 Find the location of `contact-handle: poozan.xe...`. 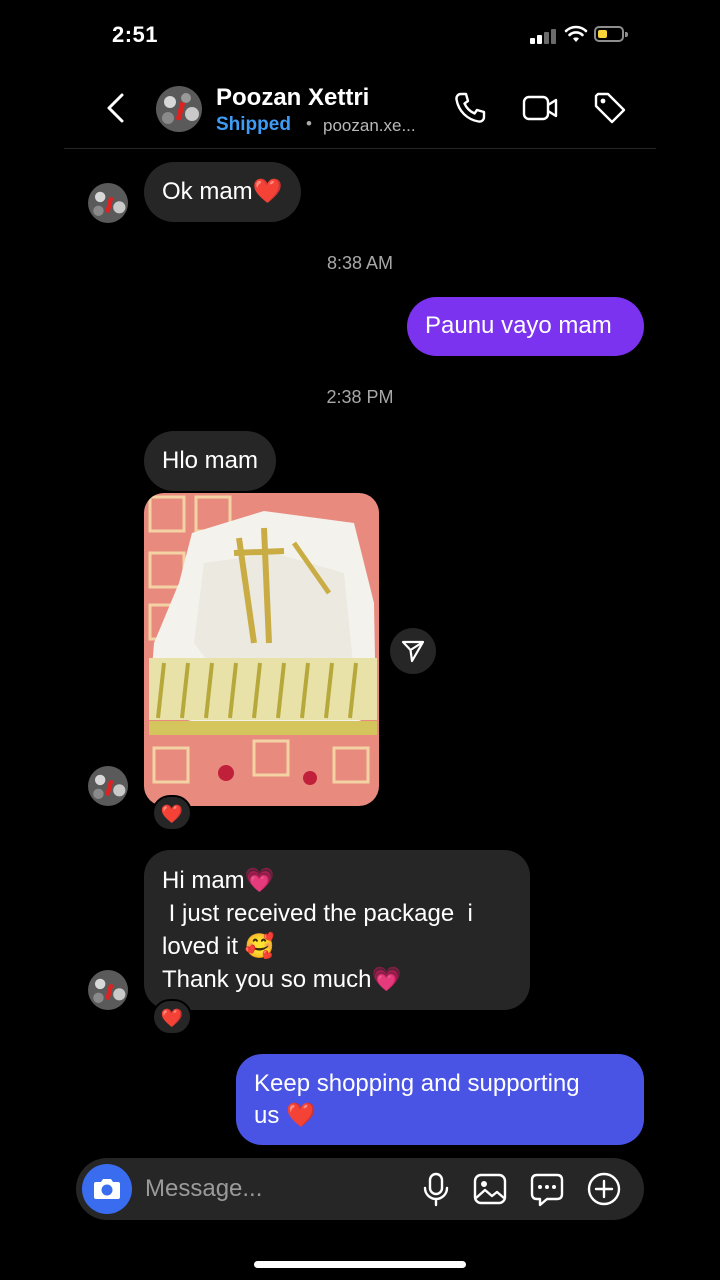

contact-handle: poozan.xe... is located at coordinates (369, 126).